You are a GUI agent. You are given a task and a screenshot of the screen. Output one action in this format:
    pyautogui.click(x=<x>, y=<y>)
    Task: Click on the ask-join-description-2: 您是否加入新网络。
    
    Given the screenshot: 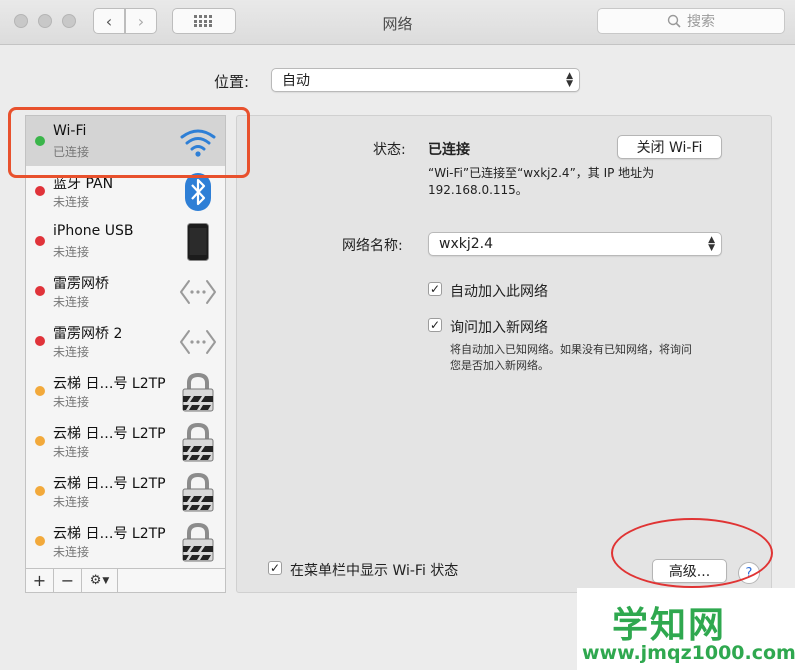 What is the action you would take?
    pyautogui.click(x=499, y=365)
    